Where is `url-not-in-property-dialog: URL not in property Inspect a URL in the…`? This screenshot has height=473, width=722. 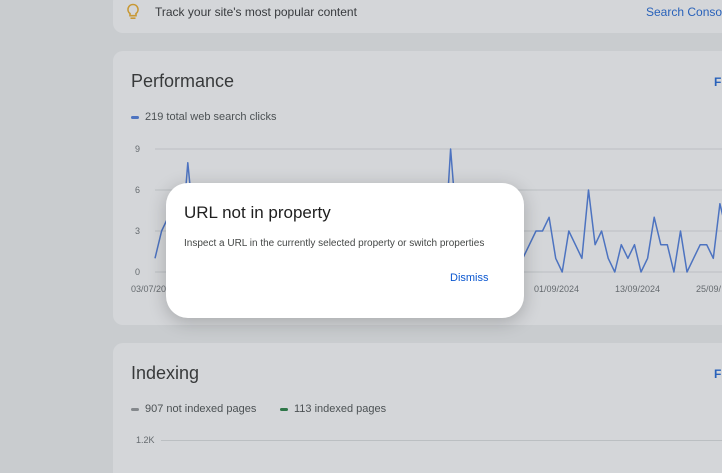
url-not-in-property-dialog: URL not in property Inspect a URL in the… is located at coordinates (345, 250).